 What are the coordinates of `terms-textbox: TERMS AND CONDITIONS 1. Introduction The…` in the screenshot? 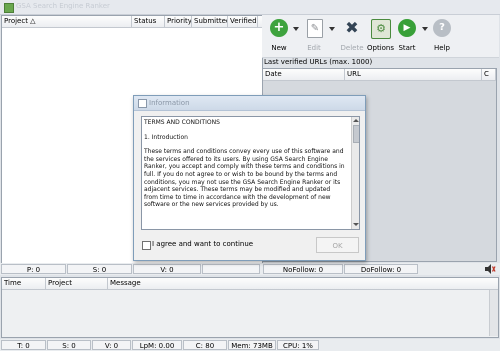 It's located at (250, 173).